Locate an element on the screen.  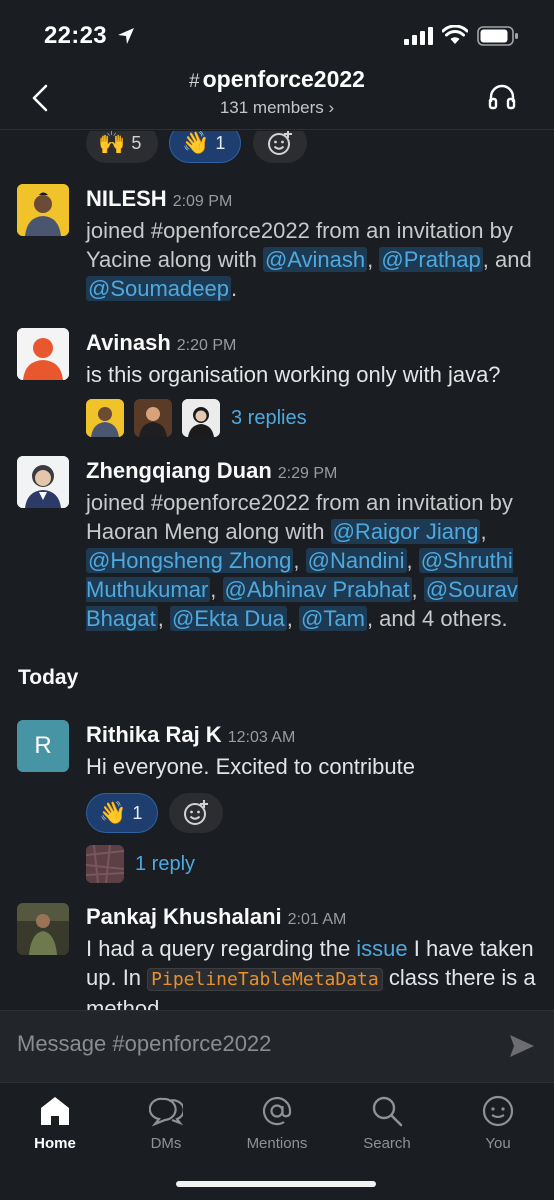
search-icon is located at coordinates (387, 1111).